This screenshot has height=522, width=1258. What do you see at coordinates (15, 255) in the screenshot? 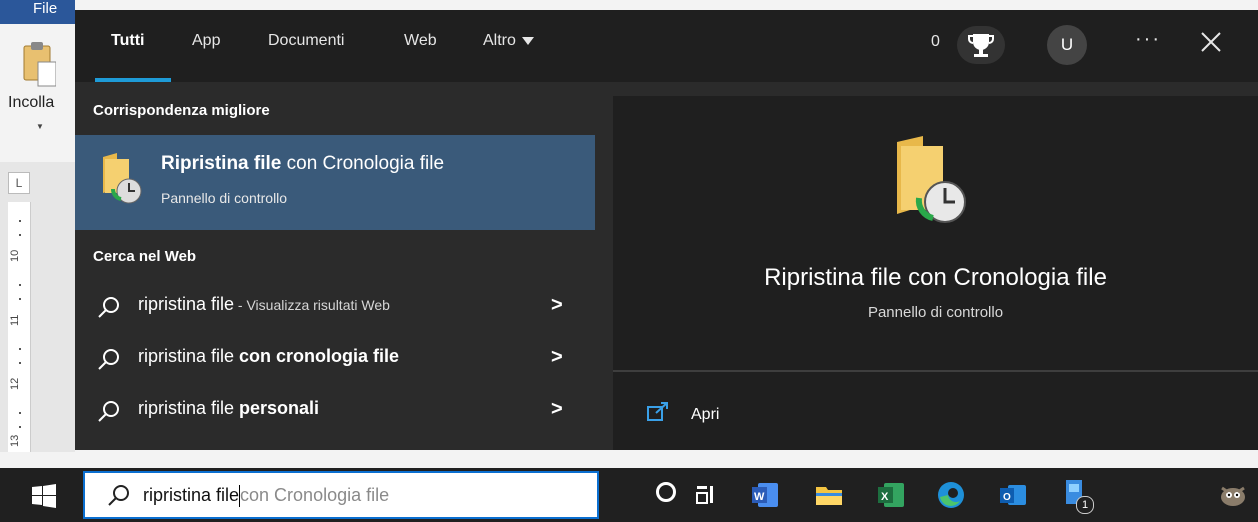
I see `ruler-number: 10` at bounding box center [15, 255].